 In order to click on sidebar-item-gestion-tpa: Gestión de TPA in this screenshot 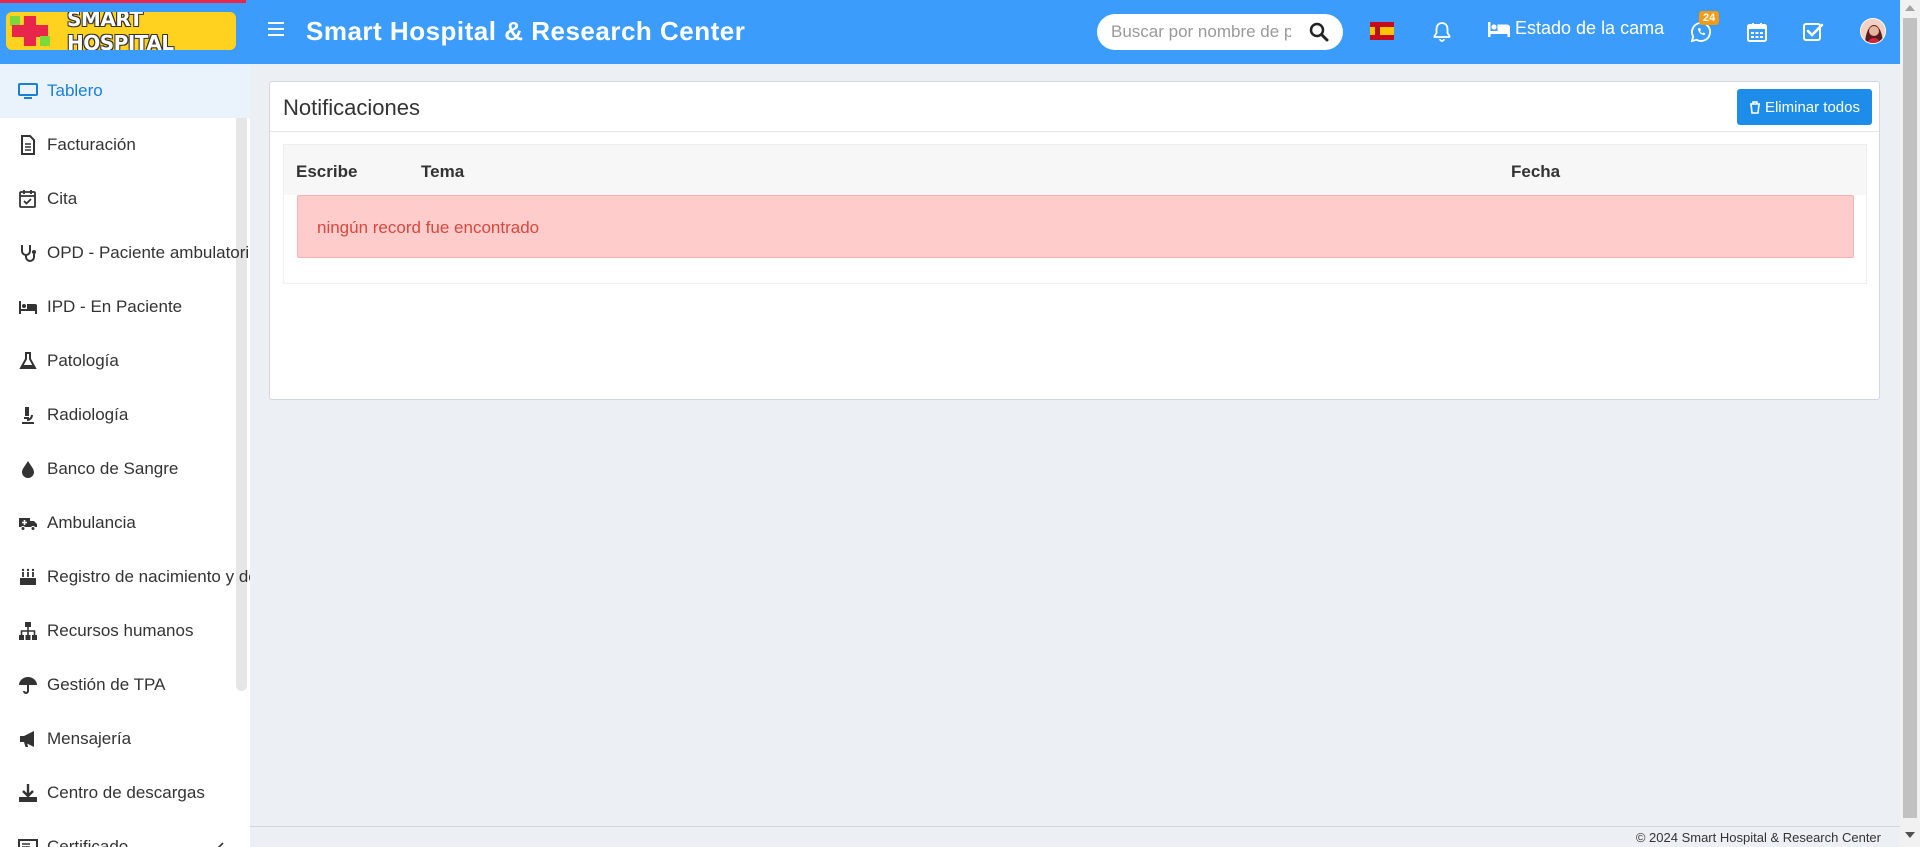, I will do `click(125, 685)`.